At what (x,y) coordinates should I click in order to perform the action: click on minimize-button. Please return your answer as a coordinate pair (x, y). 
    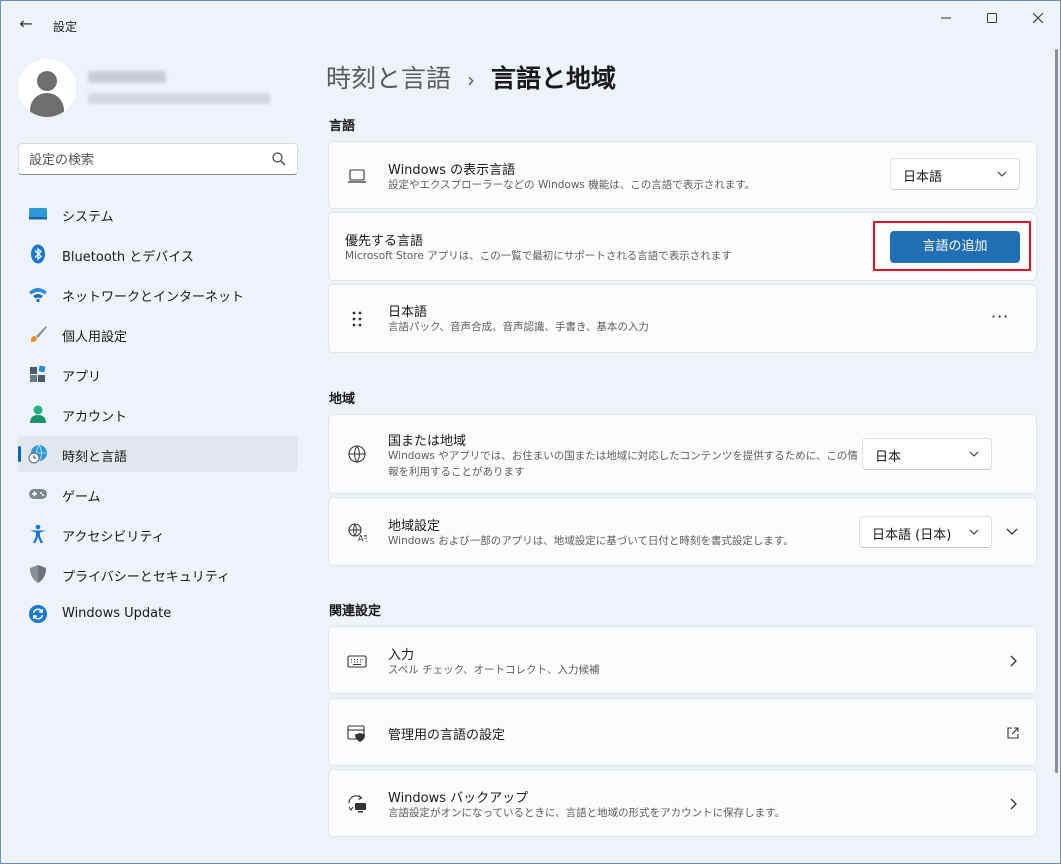
    Looking at the image, I should click on (946, 19).